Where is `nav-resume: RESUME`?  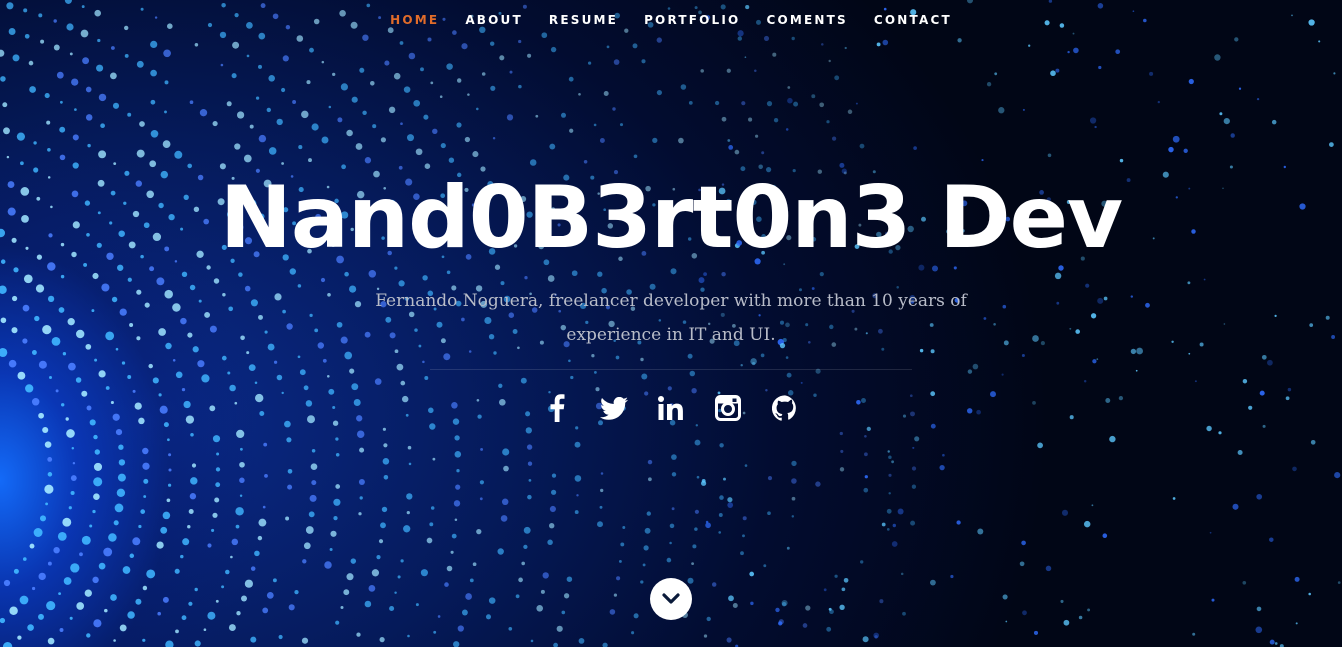
nav-resume: RESUME is located at coordinates (583, 20).